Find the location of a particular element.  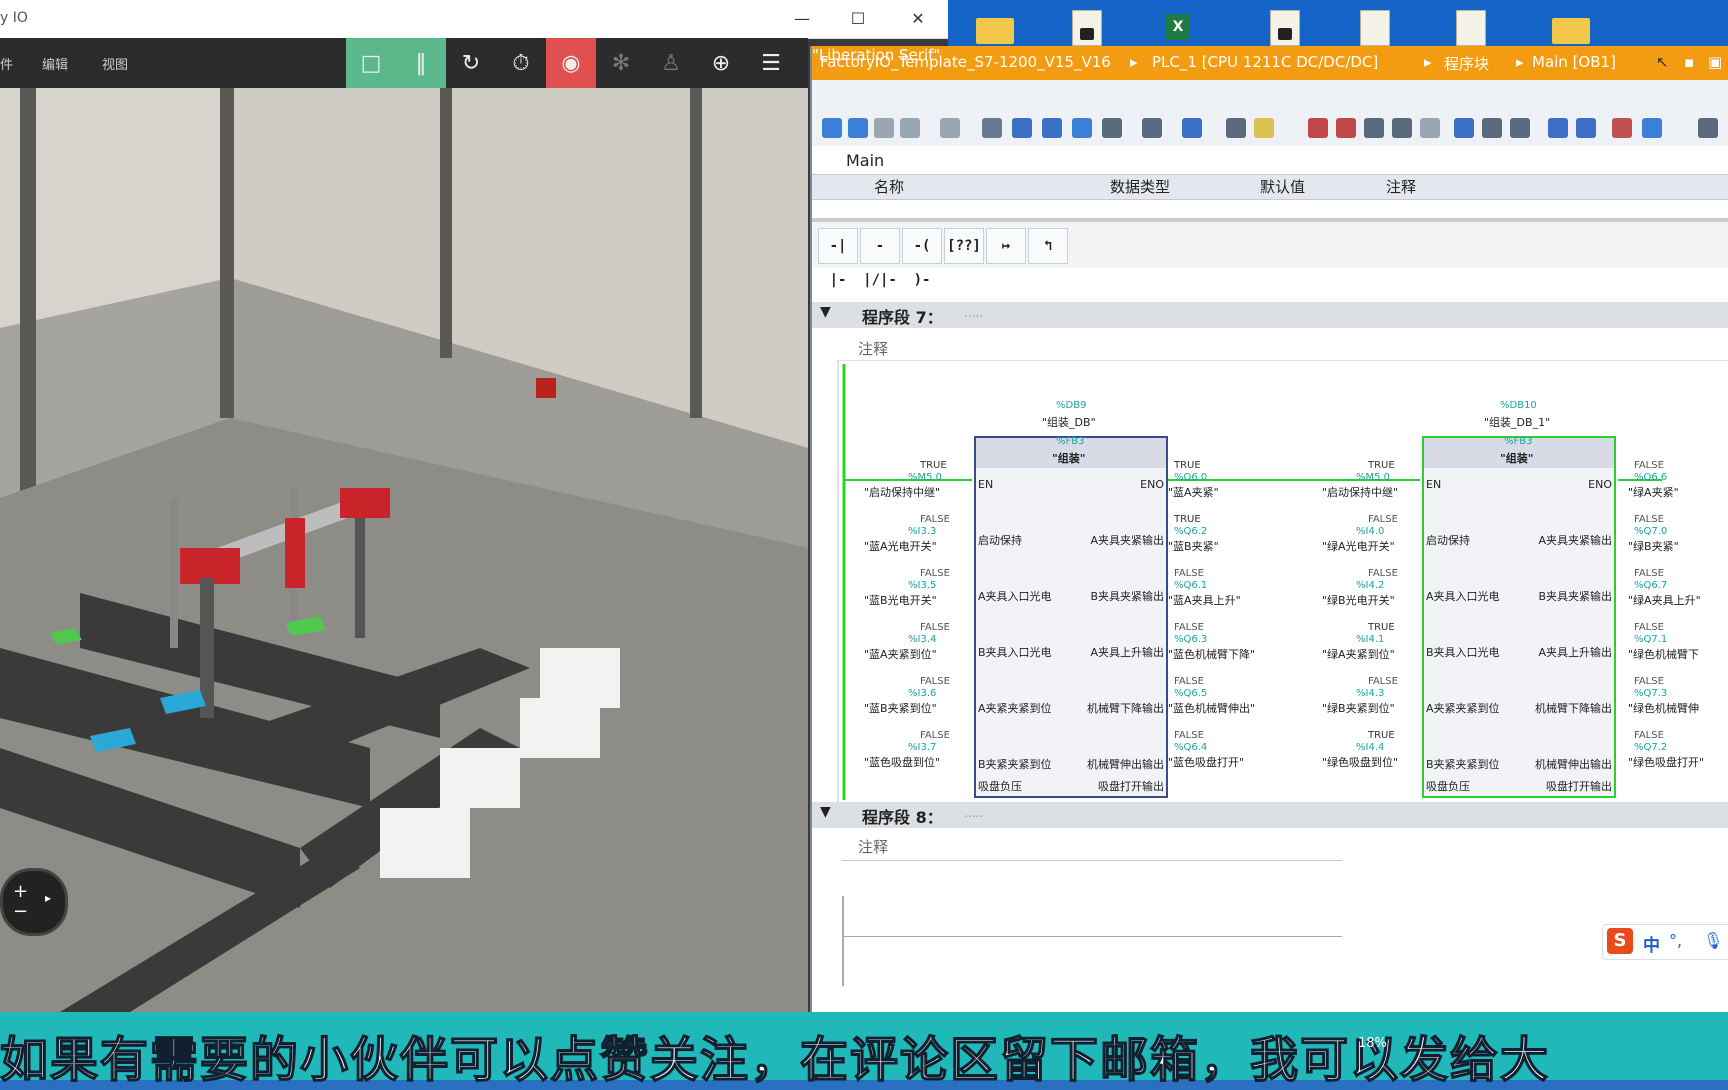

operand-tag: "蓝色机械臂下降" is located at coordinates (1211, 654).